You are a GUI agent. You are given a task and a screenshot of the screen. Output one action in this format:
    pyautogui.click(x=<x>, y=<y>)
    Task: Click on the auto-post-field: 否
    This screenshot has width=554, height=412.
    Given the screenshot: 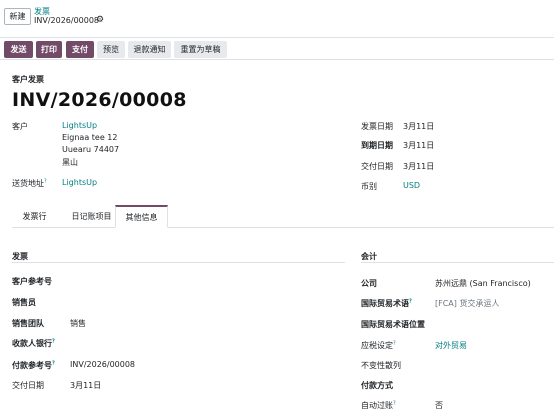 What is the action you would take?
    pyautogui.click(x=439, y=405)
    